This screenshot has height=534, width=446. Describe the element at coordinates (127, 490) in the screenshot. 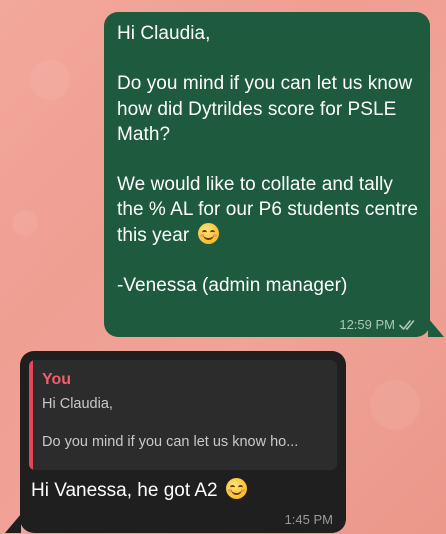

I see `incoming-message-body: Hi Vanessa, he got A2` at that location.